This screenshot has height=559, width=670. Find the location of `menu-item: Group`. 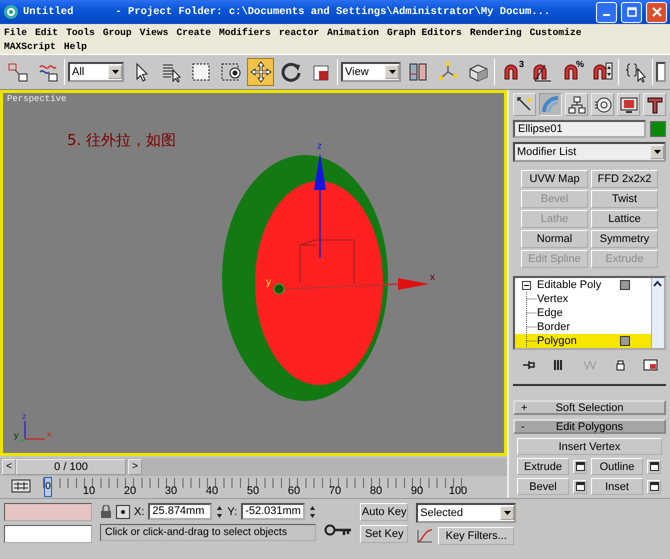

menu-item: Group is located at coordinates (117, 32).